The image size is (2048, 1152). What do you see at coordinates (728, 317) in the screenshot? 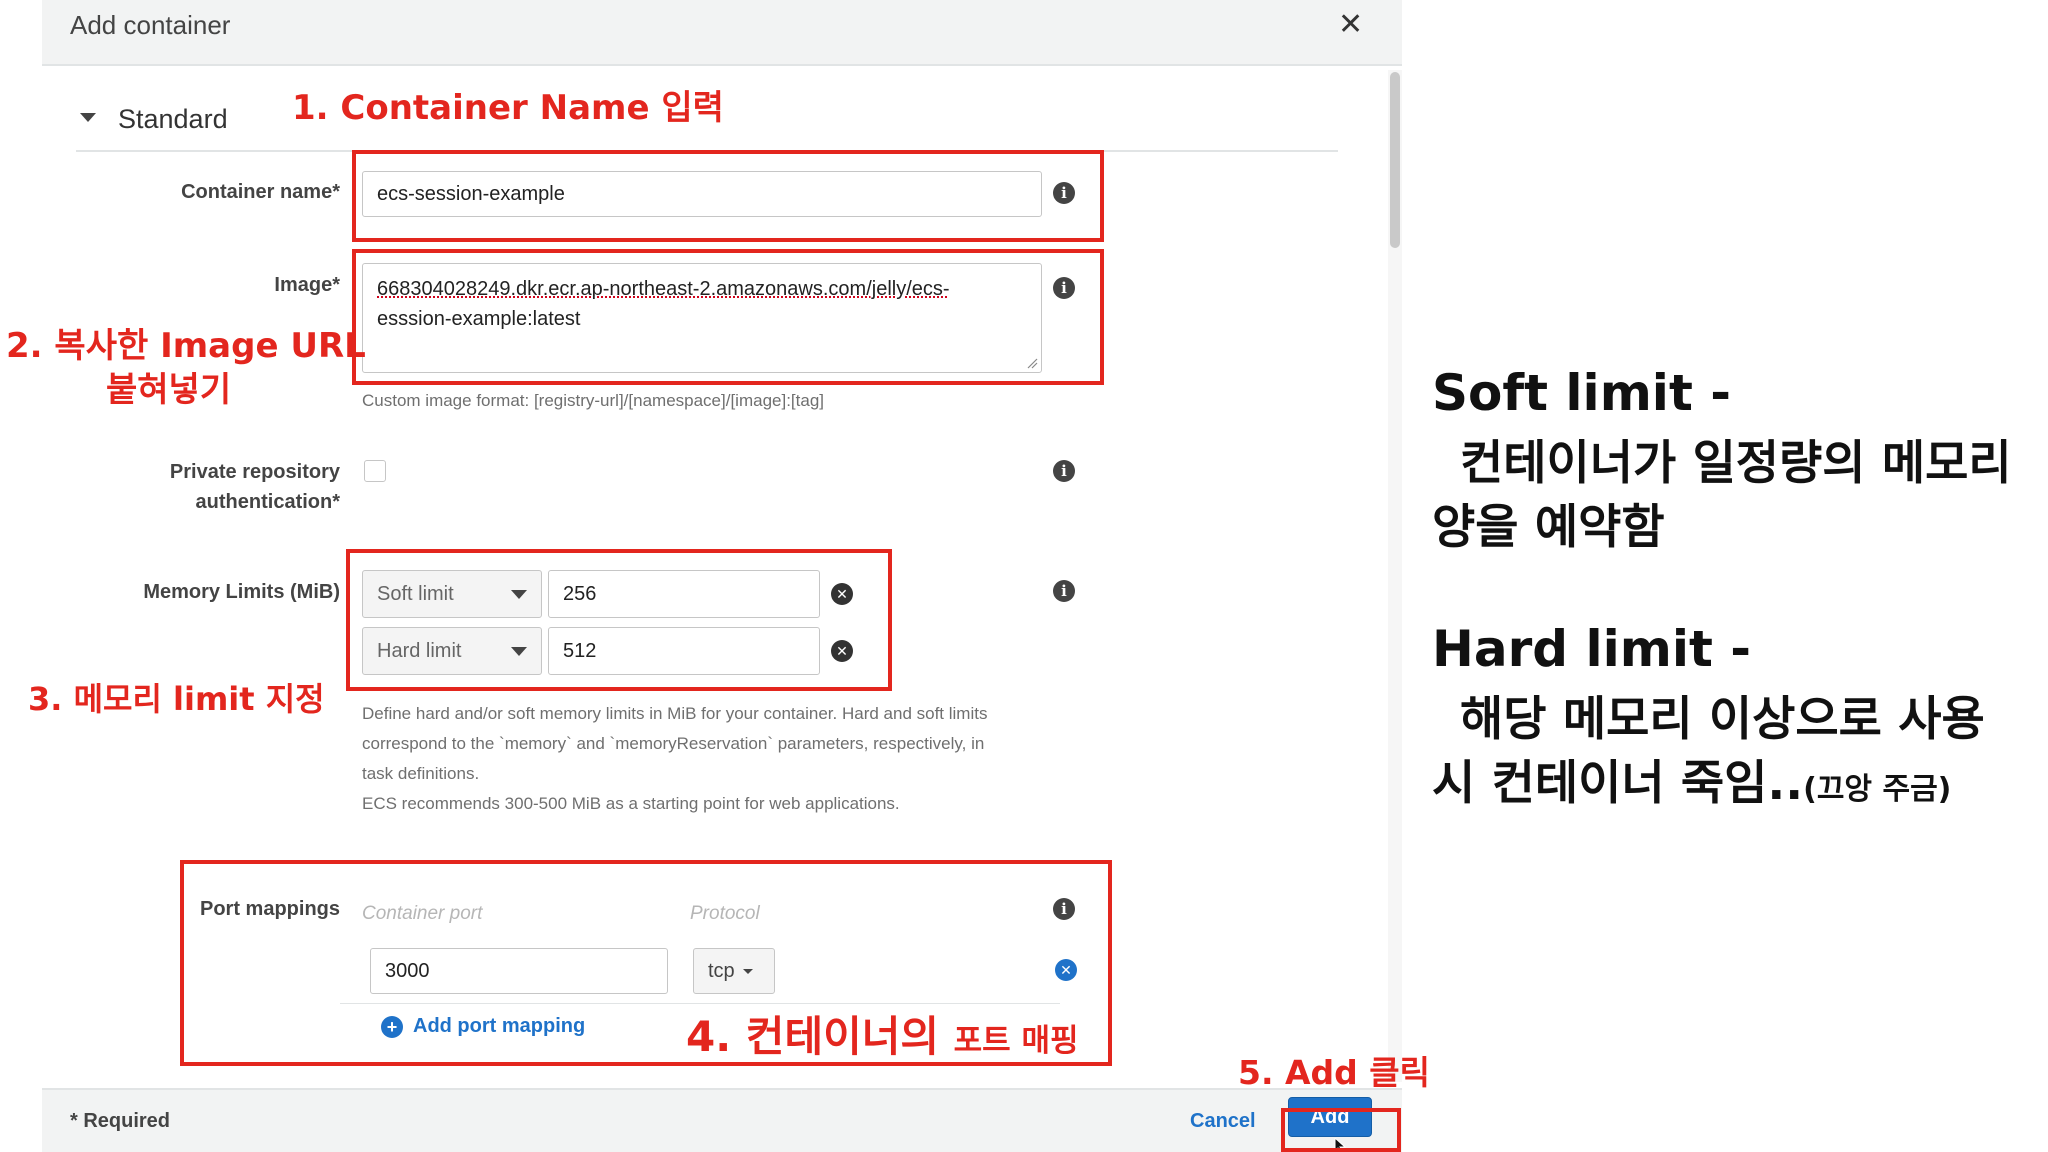
I see `annotation-box-image` at bounding box center [728, 317].